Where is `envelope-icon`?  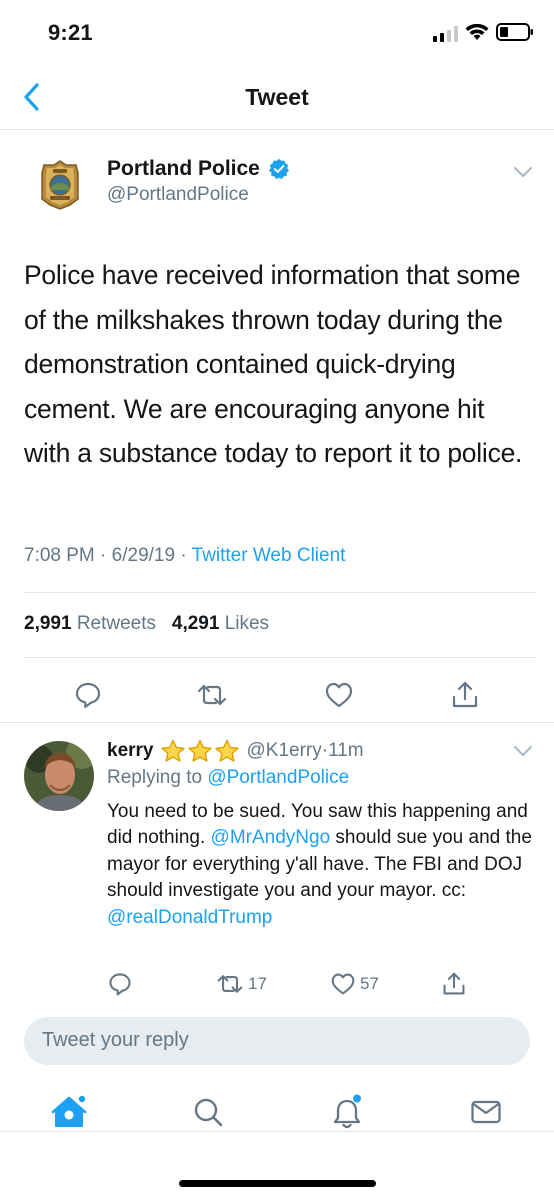 envelope-icon is located at coordinates (486, 1112).